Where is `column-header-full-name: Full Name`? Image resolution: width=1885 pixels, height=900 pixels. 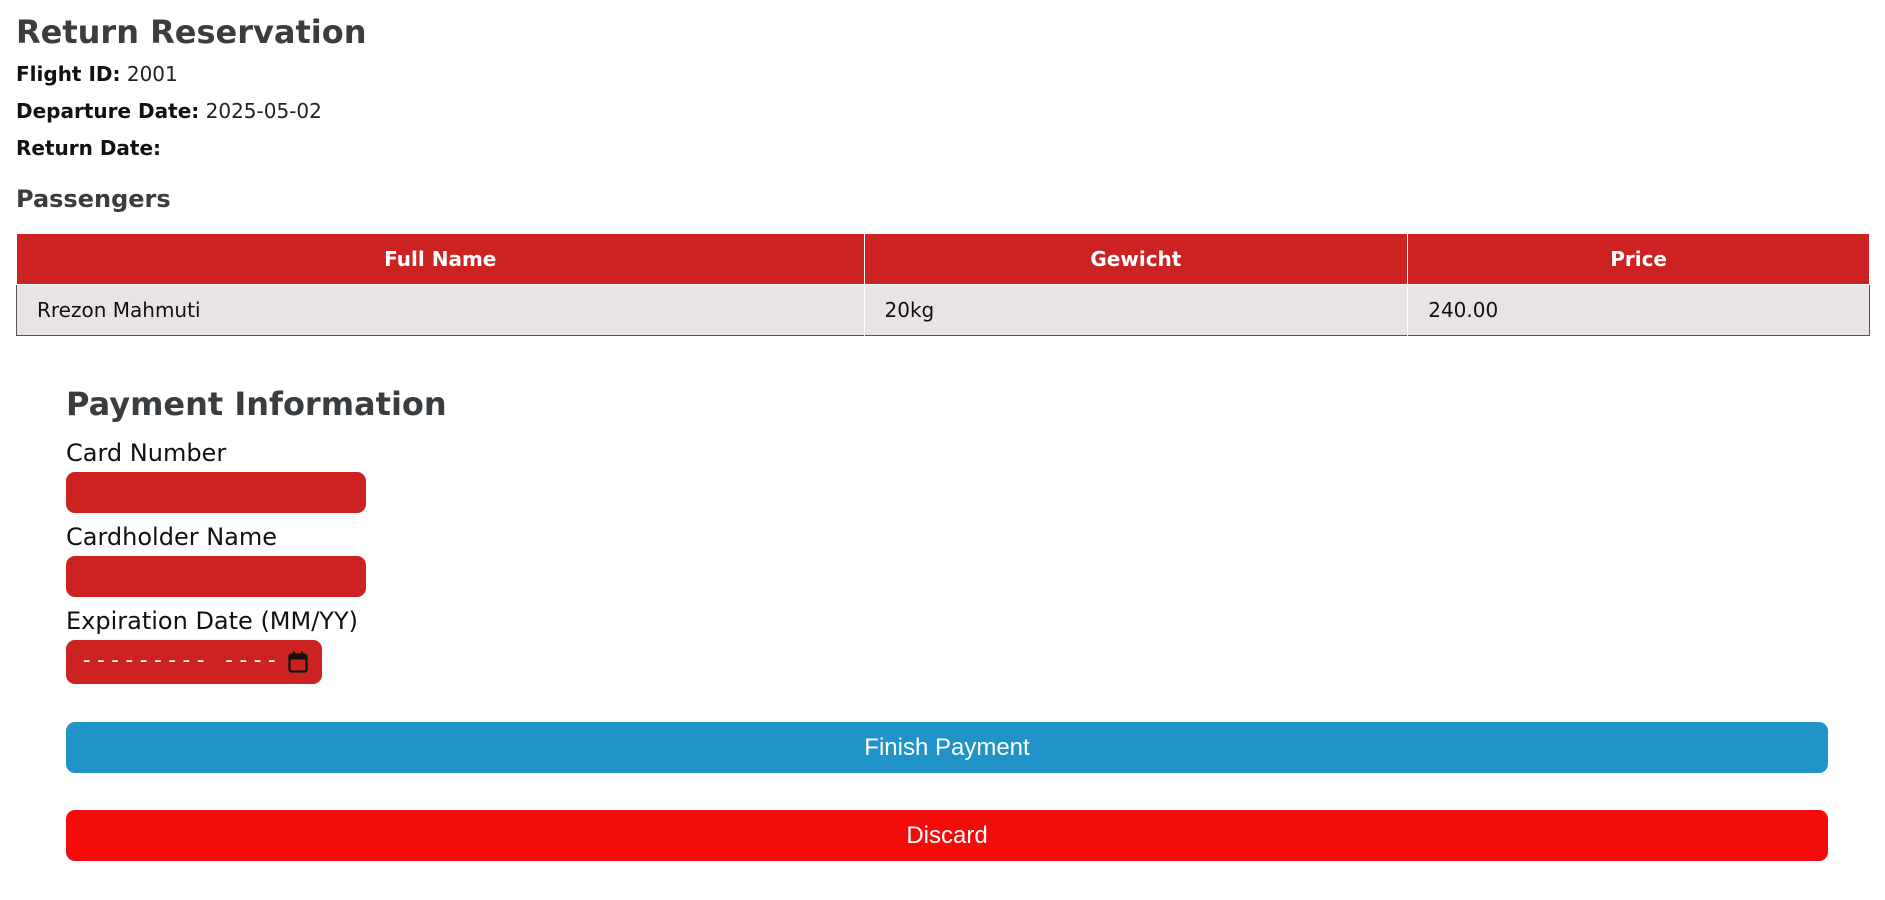
column-header-full-name: Full Name is located at coordinates (440, 259).